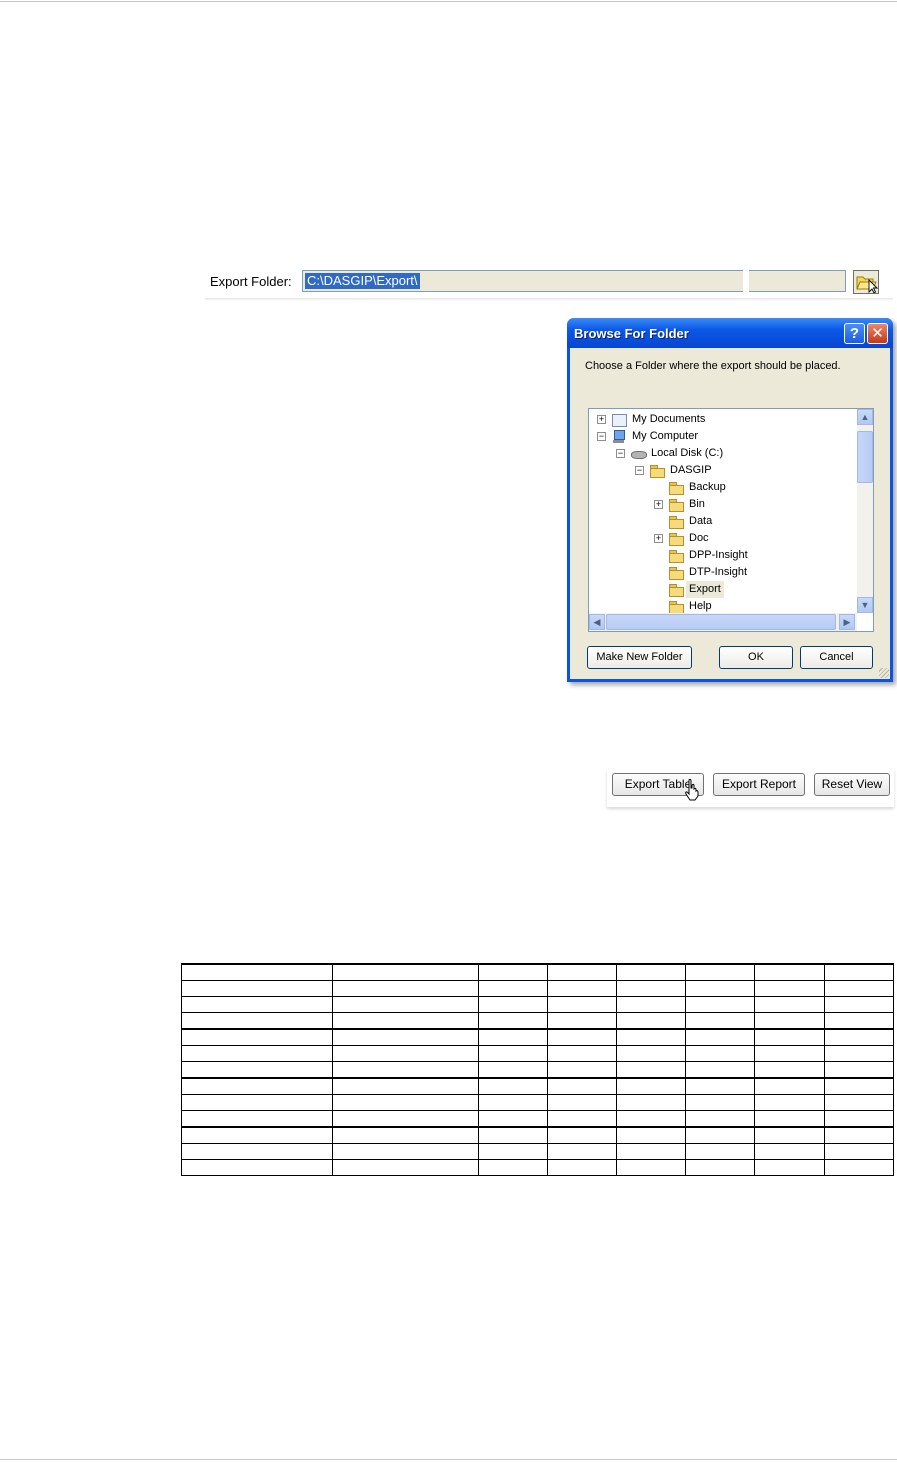  What do you see at coordinates (836, 657) in the screenshot?
I see `cancel-button: Cancel` at bounding box center [836, 657].